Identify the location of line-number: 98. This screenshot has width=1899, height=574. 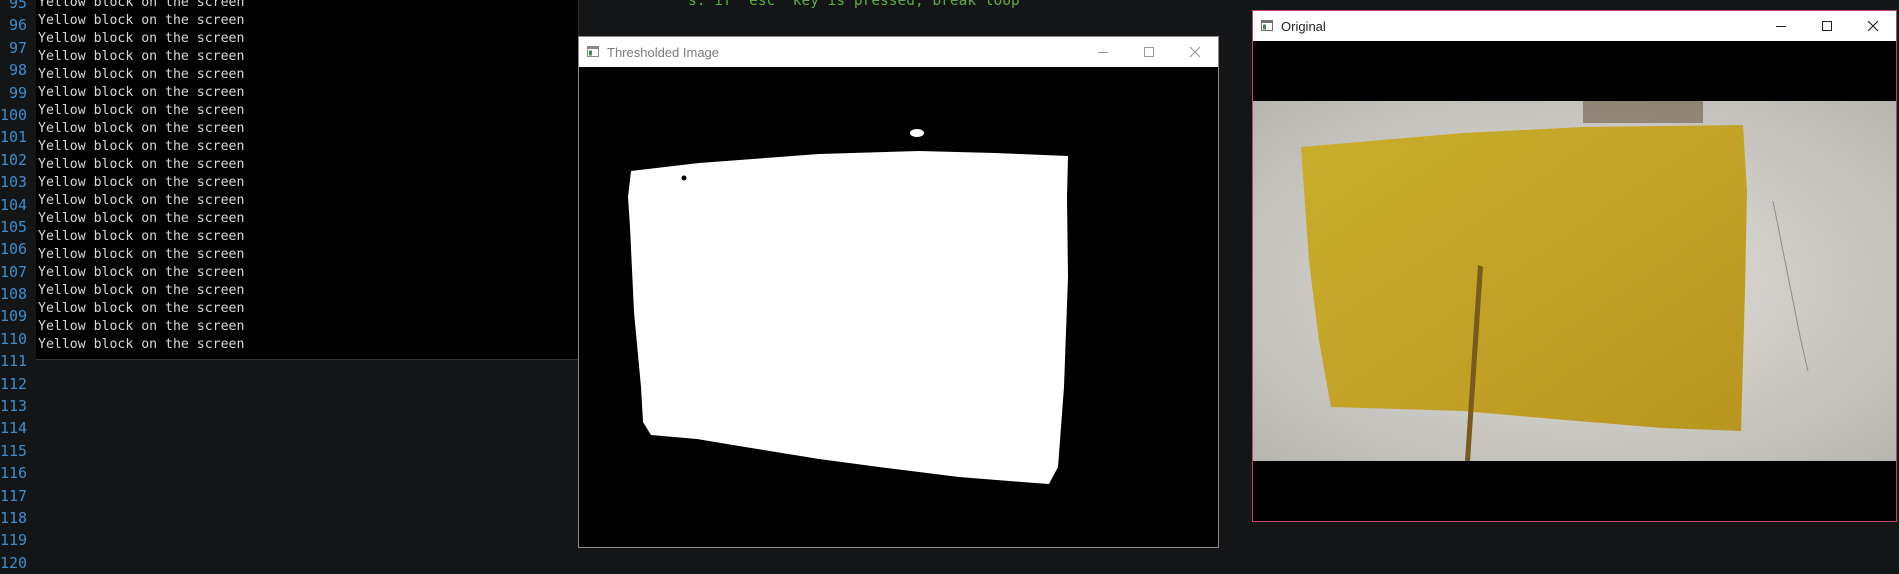
(17, 70).